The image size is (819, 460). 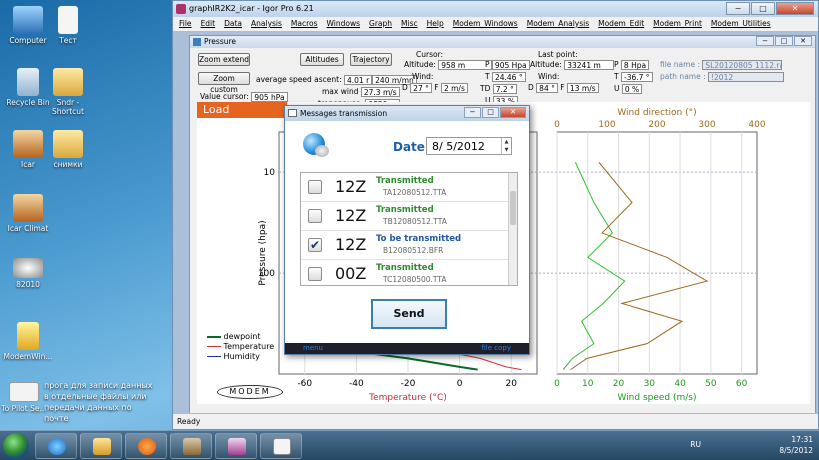 I want to click on avg-speed-value1: 4.01 r, so click(x=358, y=80).